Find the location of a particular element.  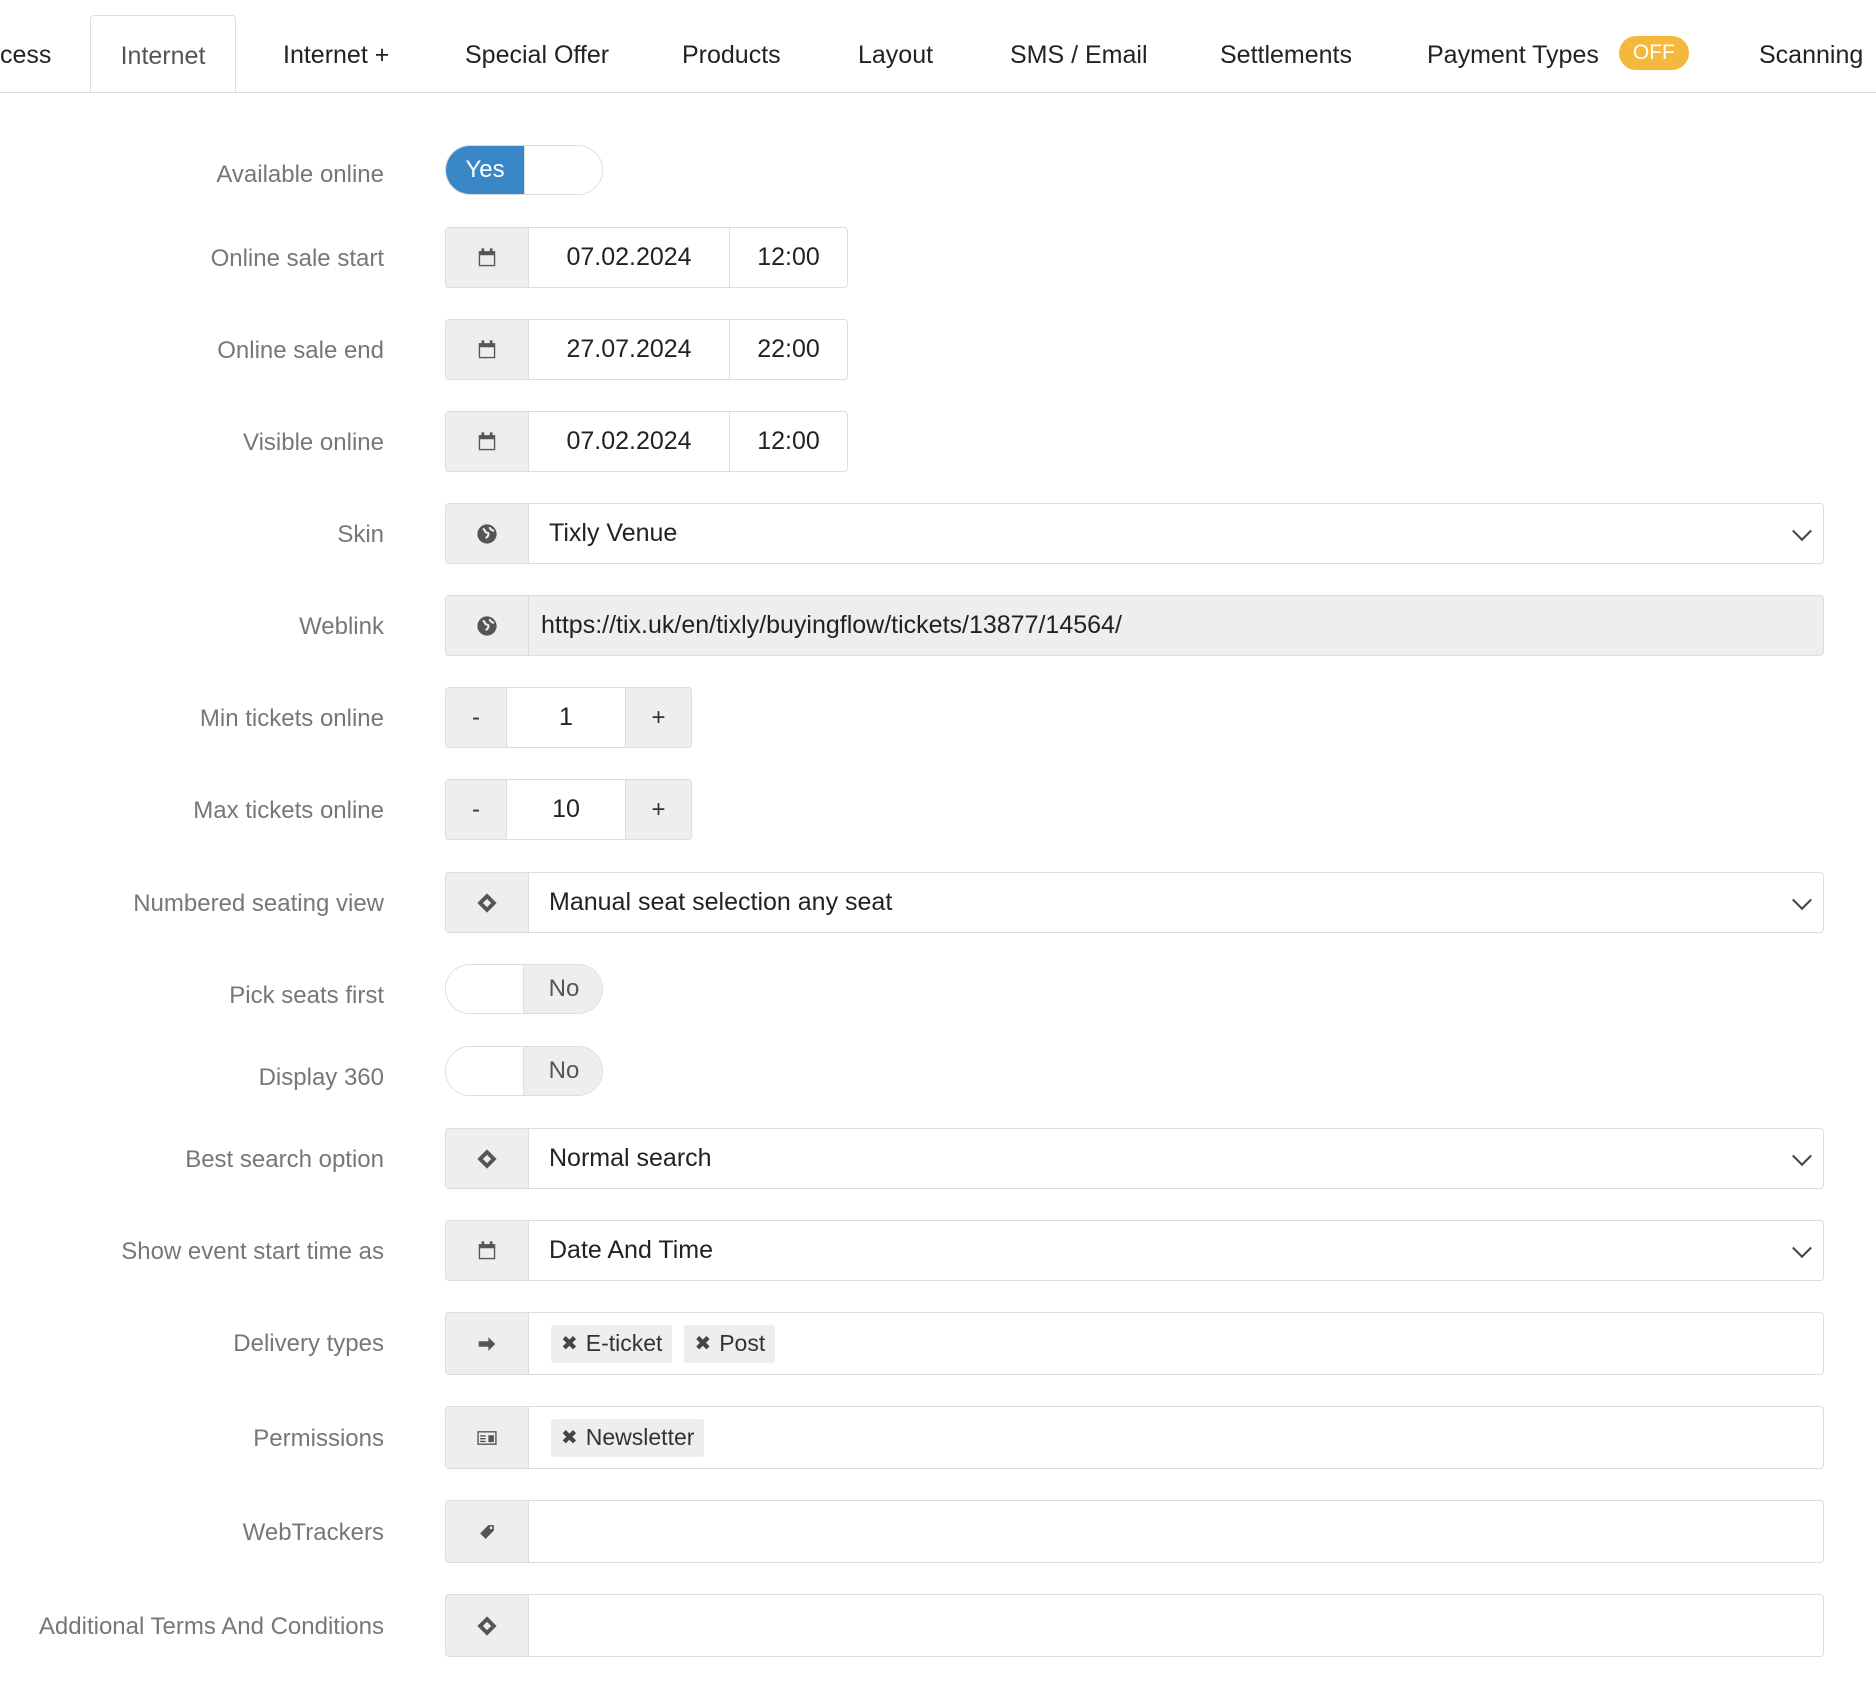

max-tickets-decrement-button: - is located at coordinates (476, 809).